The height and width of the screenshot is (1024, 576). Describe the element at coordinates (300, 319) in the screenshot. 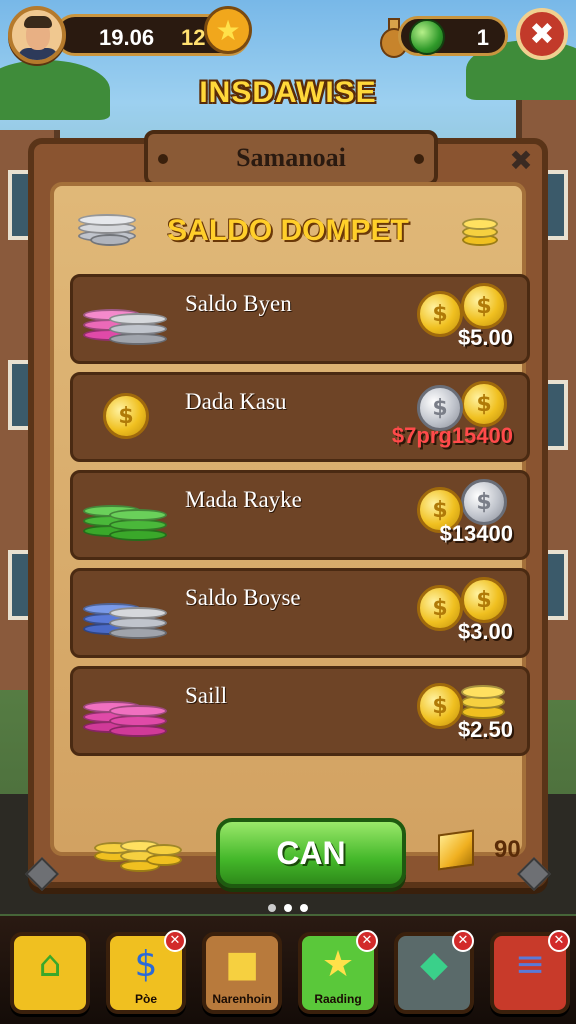

I see `wallet-row: Saldo Byen $ $ $5.00` at that location.